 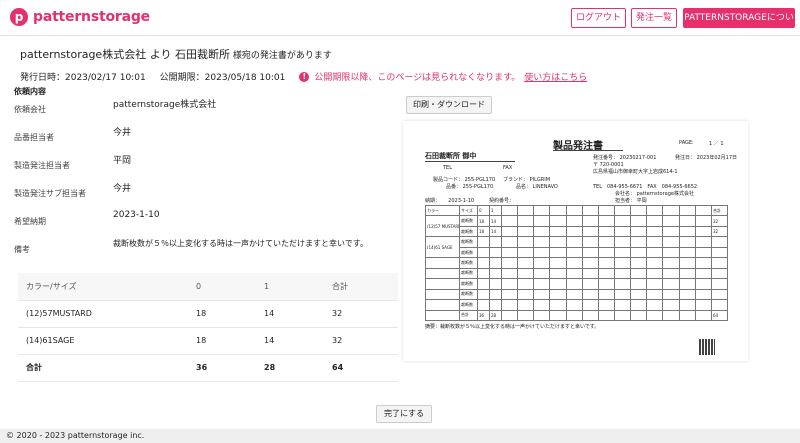 I want to click on about-button: PATTERNSTORAGEについて, so click(x=739, y=24).